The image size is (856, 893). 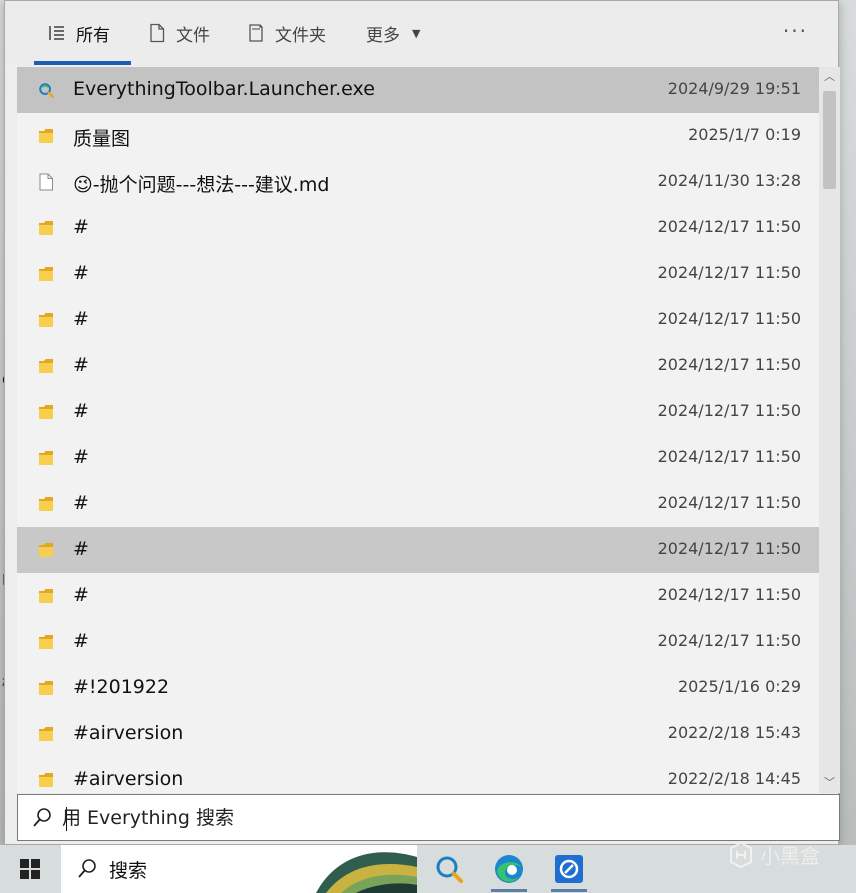 I want to click on result-date: 2025/1/7 0:19, so click(x=744, y=134).